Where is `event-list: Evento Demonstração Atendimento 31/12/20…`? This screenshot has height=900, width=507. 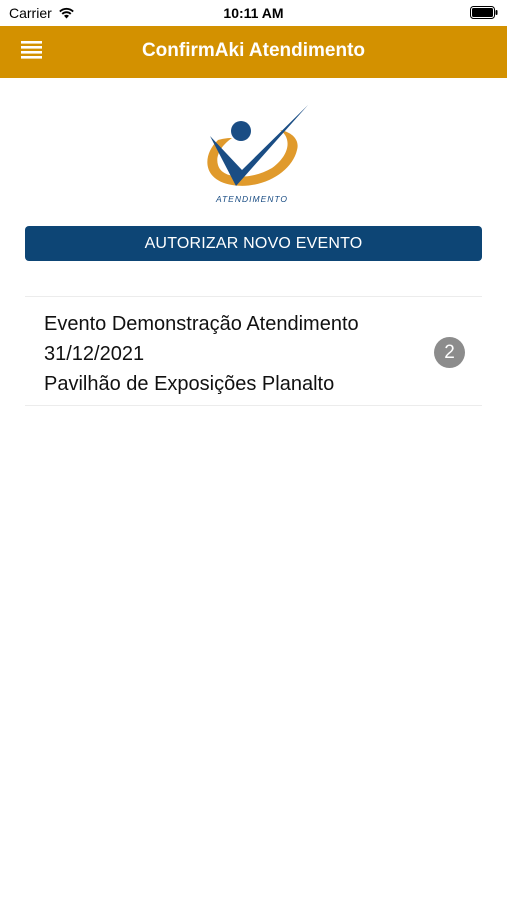
event-list: Evento Demonstração Atendimento 31/12/20… is located at coordinates (253, 351).